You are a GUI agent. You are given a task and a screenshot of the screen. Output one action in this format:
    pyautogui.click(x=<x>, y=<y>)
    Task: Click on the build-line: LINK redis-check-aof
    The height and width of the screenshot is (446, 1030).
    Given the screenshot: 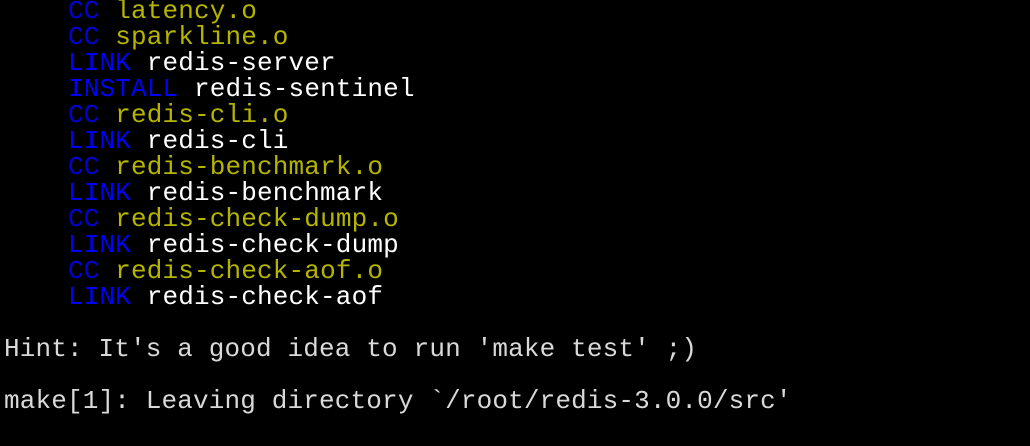 What is the action you would take?
    pyautogui.click(x=191, y=297)
    